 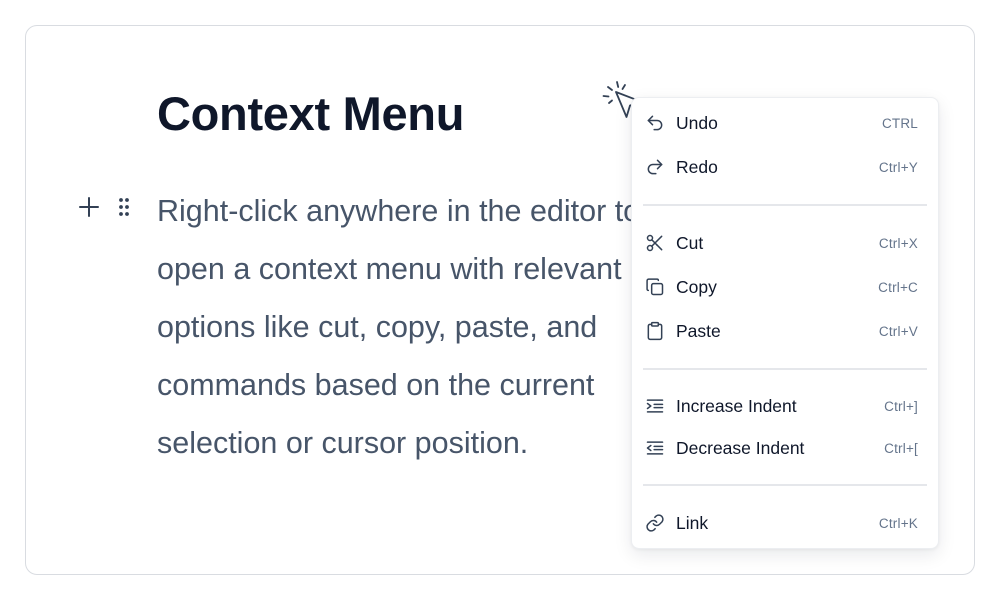 What do you see at coordinates (736, 405) in the screenshot?
I see `menu-item-label: Increase Indent` at bounding box center [736, 405].